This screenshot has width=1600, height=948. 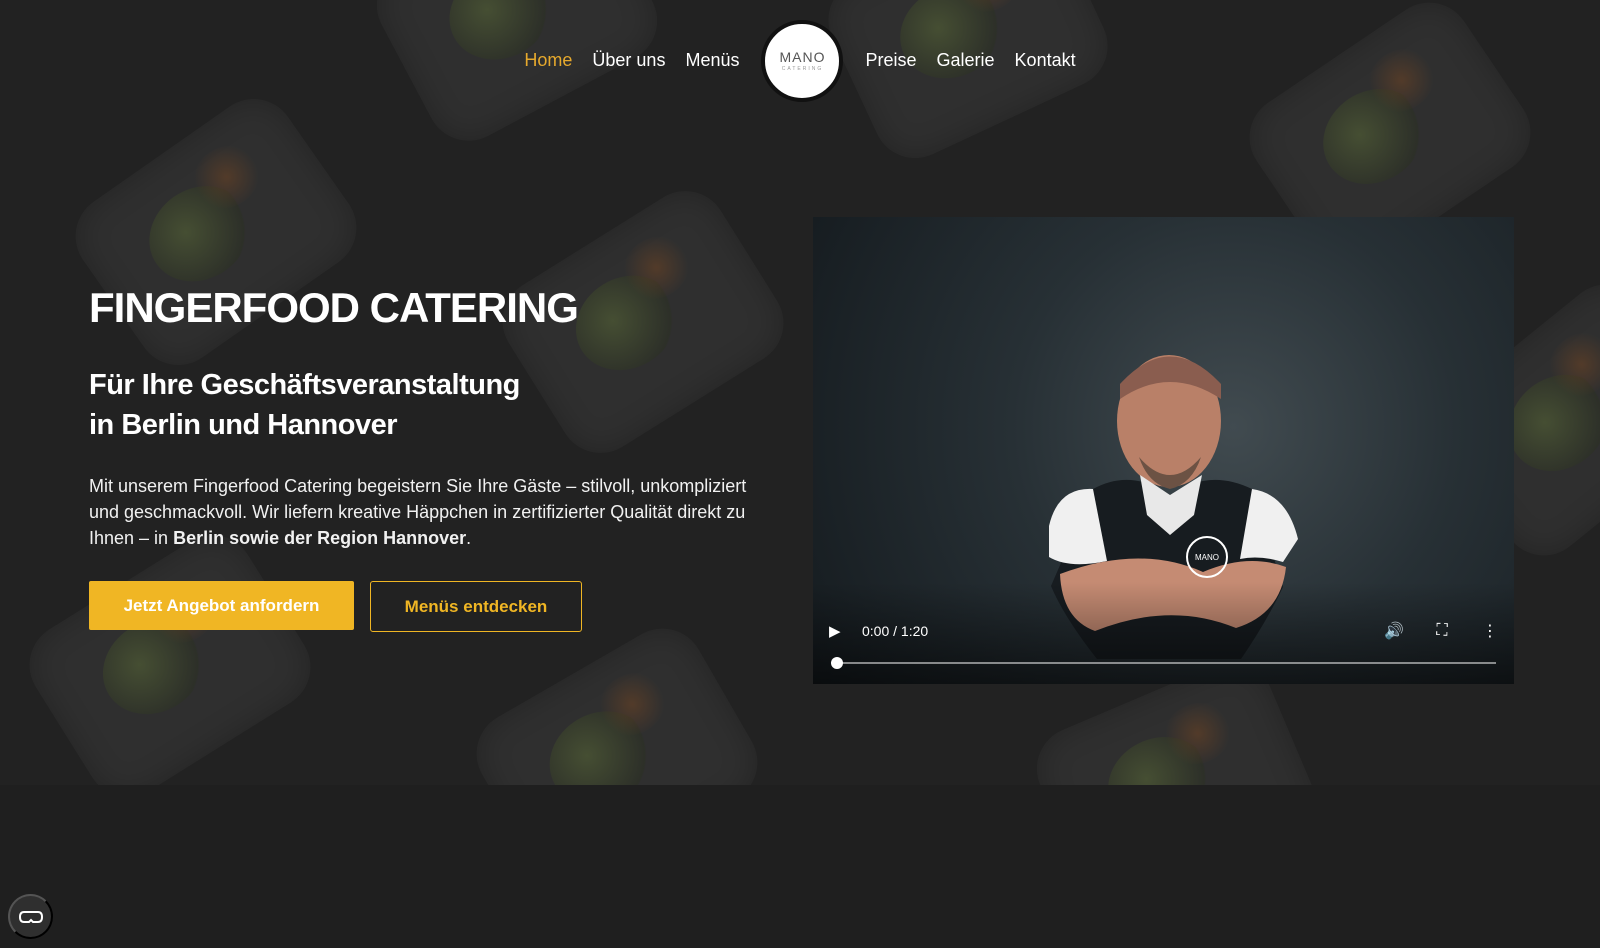 What do you see at coordinates (802, 56) in the screenshot?
I see `logo-text: MANO` at bounding box center [802, 56].